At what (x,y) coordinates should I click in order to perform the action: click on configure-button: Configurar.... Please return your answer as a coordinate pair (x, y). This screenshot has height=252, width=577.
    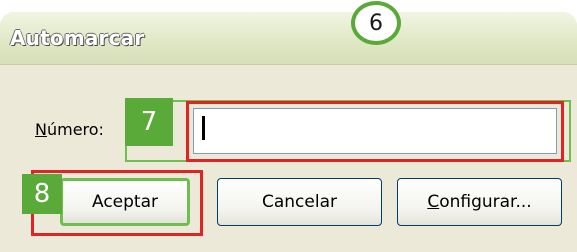
    Looking at the image, I should click on (479, 202).